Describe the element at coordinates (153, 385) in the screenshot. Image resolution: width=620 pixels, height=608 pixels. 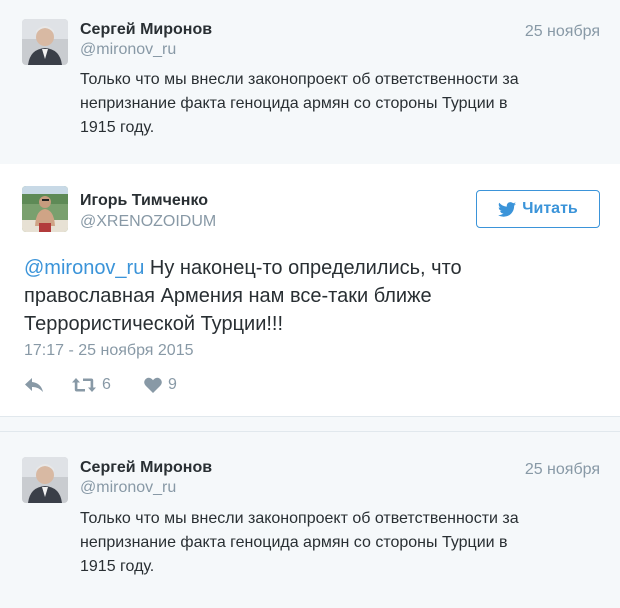
I see `heart-icon` at that location.